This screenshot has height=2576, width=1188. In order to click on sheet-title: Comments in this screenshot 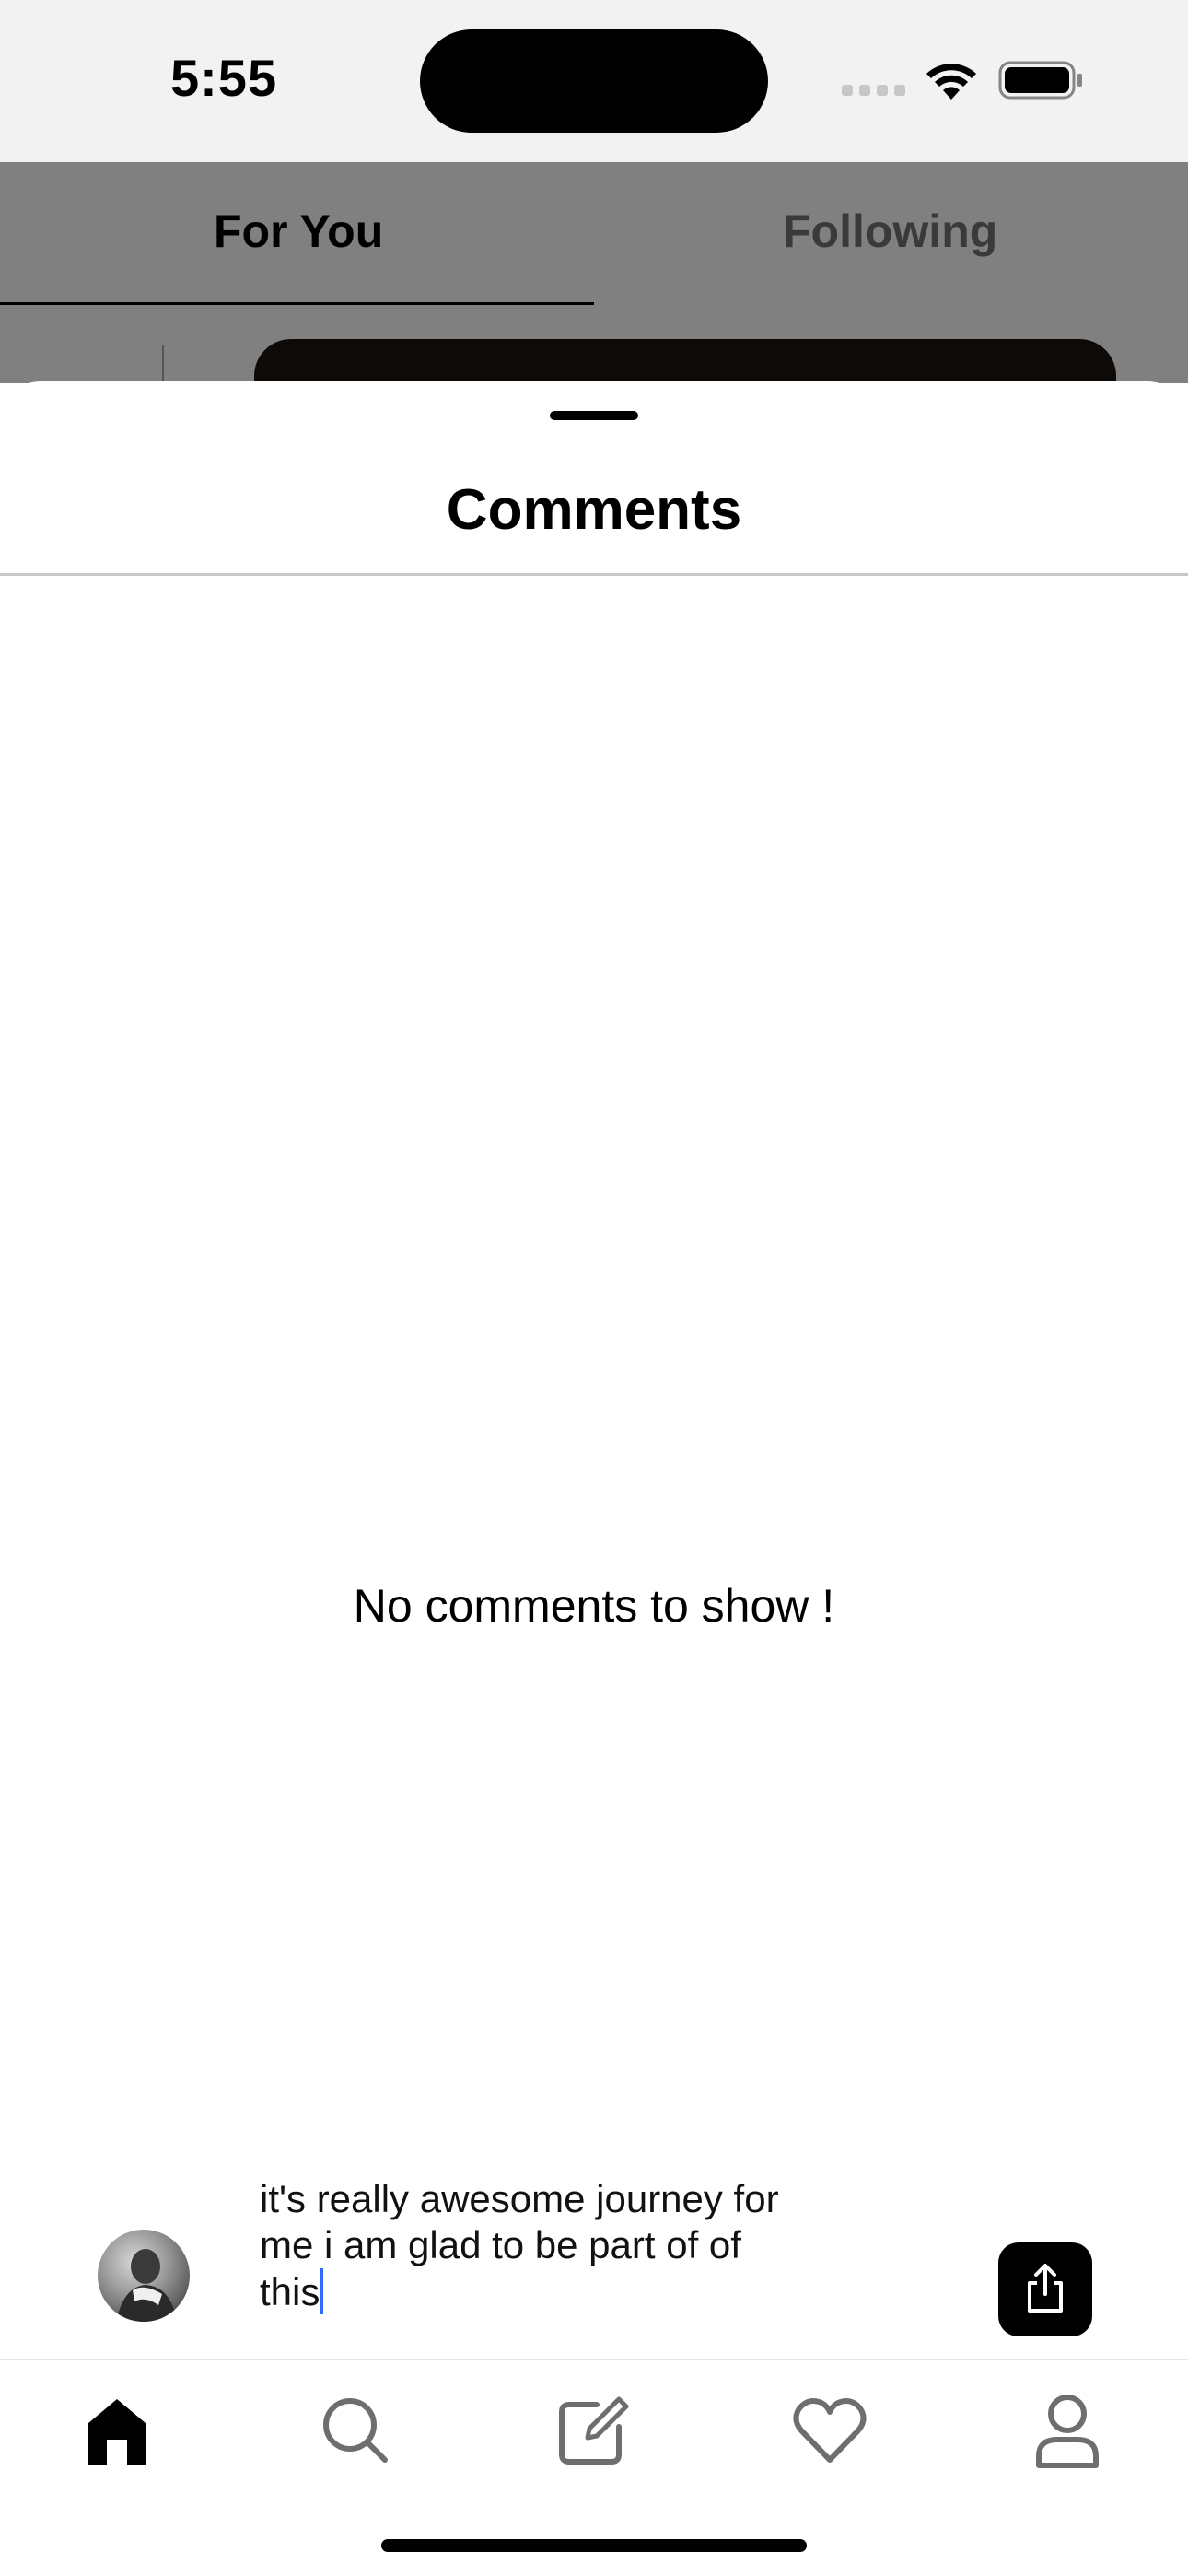, I will do `click(594, 510)`.